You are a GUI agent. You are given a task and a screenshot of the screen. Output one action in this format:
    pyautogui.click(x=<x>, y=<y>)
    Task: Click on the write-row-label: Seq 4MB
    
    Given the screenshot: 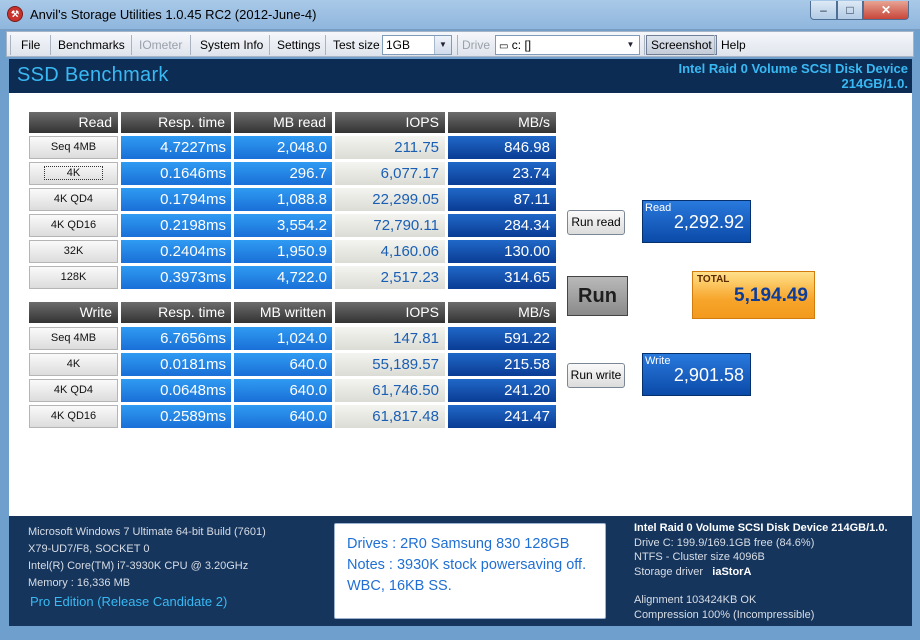 What is the action you would take?
    pyautogui.click(x=73, y=338)
    